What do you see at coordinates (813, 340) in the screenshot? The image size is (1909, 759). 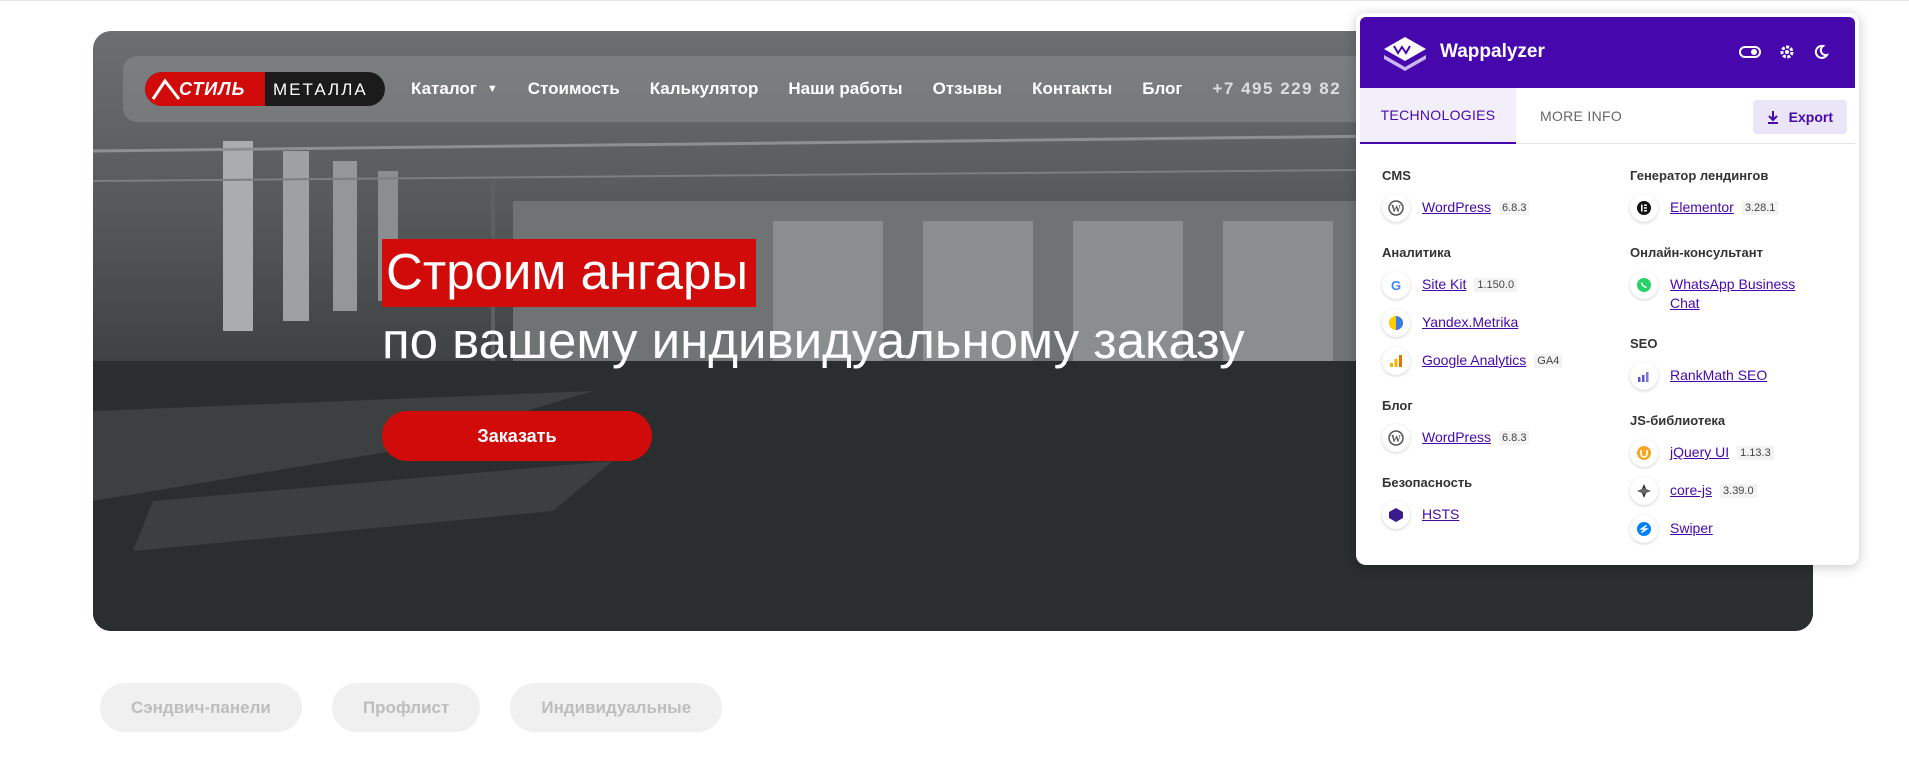 I see `headline-subtitle: по вашему индивидуальному заказу` at bounding box center [813, 340].